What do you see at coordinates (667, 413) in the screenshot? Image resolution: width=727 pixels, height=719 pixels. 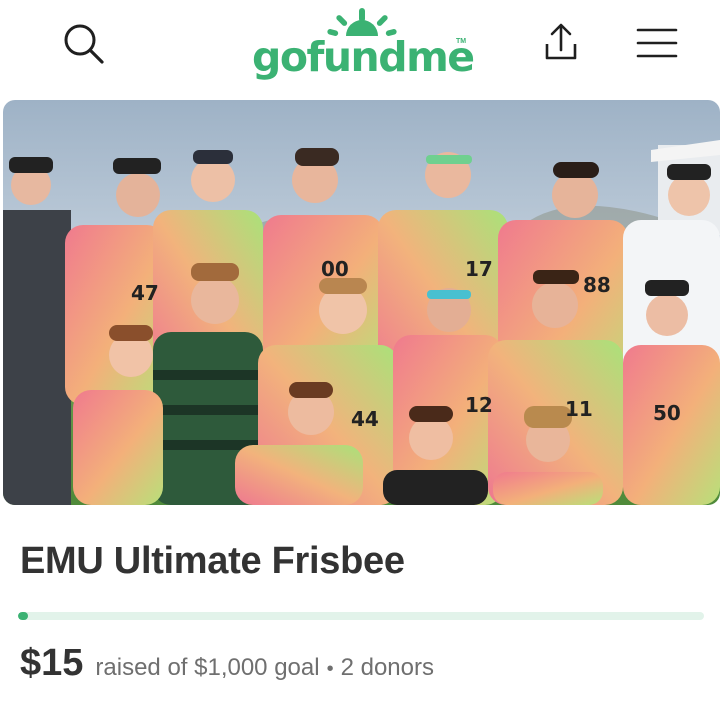 I see `svg-text: 50` at bounding box center [667, 413].